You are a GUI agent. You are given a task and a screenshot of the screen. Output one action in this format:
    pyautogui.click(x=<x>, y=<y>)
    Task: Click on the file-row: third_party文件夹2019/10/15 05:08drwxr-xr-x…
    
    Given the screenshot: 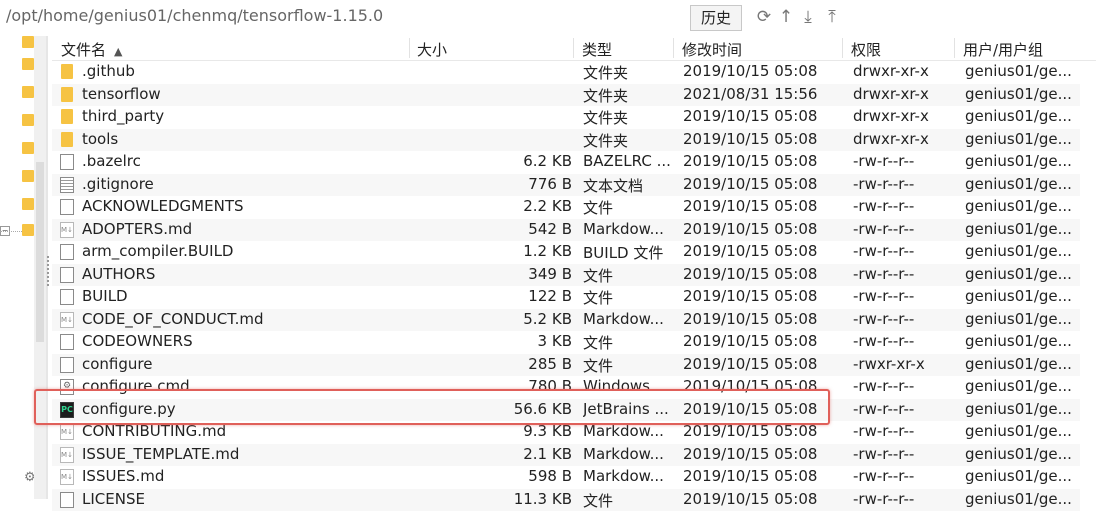 What is the action you would take?
    pyautogui.click(x=566, y=117)
    